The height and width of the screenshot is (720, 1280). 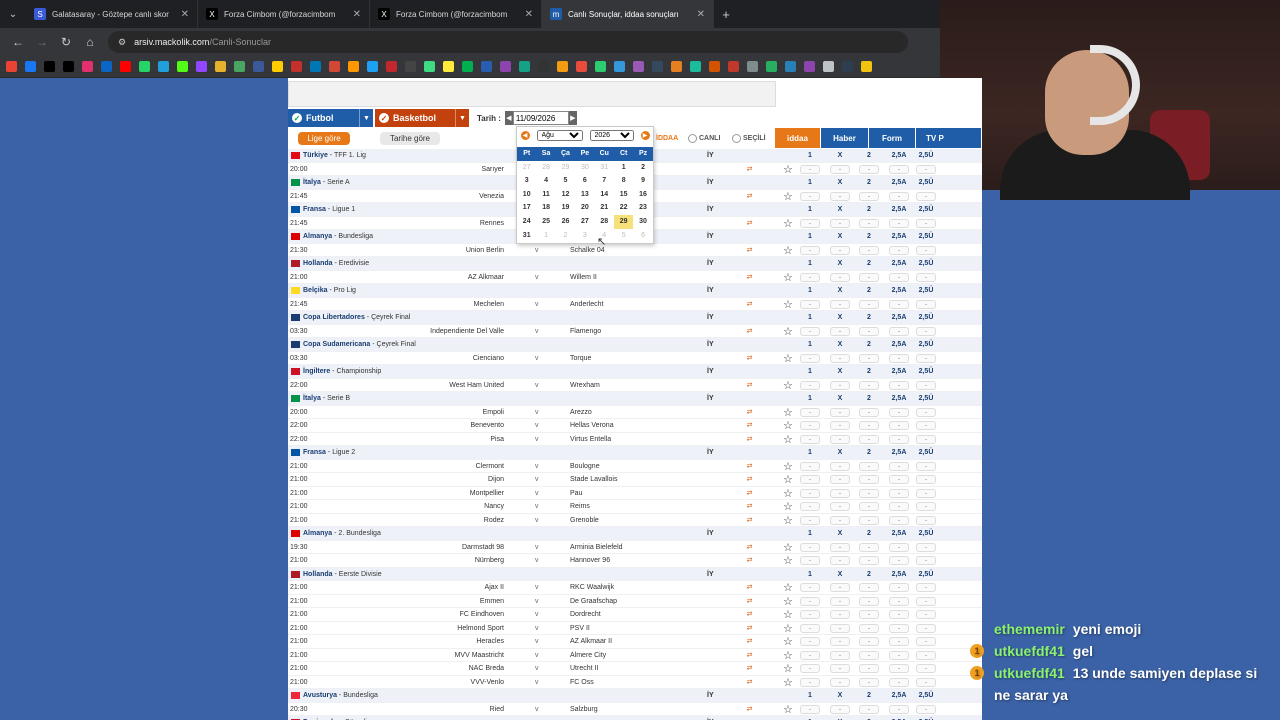 I want to click on calendar-day: 15, so click(x=623, y=195).